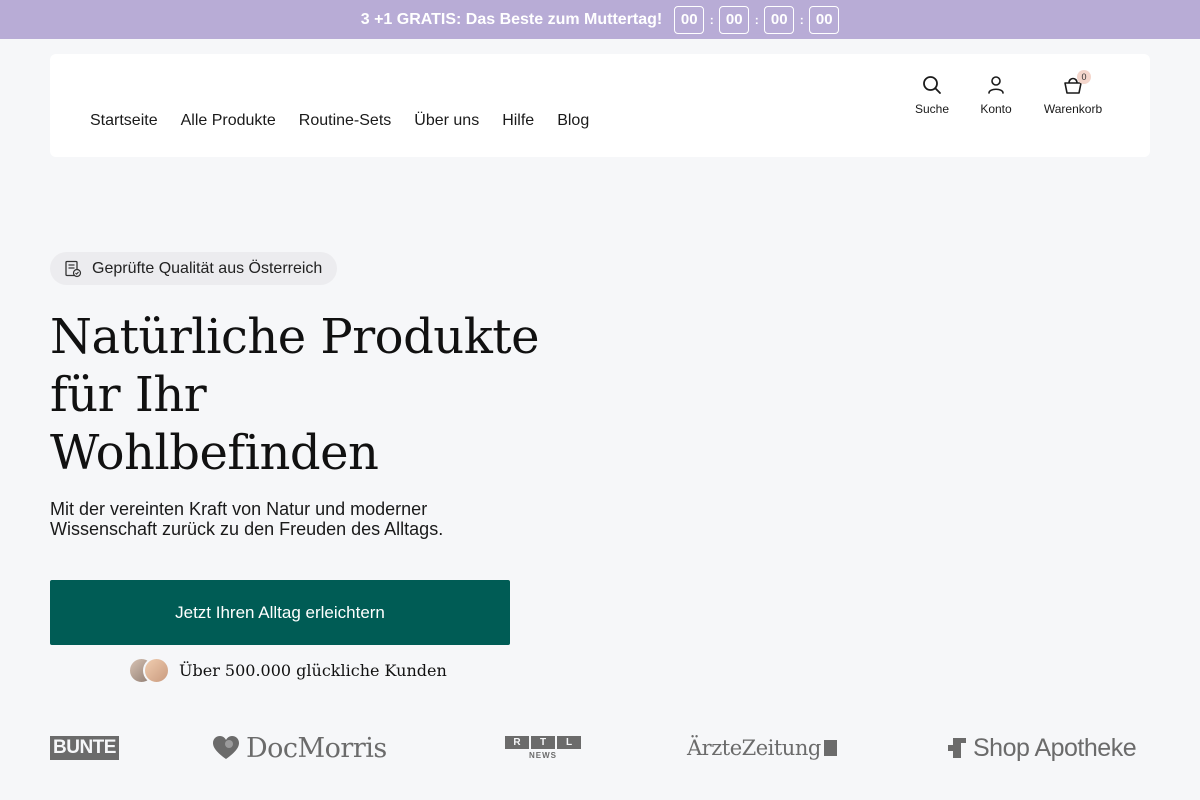 The height and width of the screenshot is (800, 1200). What do you see at coordinates (734, 19) in the screenshot?
I see `countdown-hours: 00` at bounding box center [734, 19].